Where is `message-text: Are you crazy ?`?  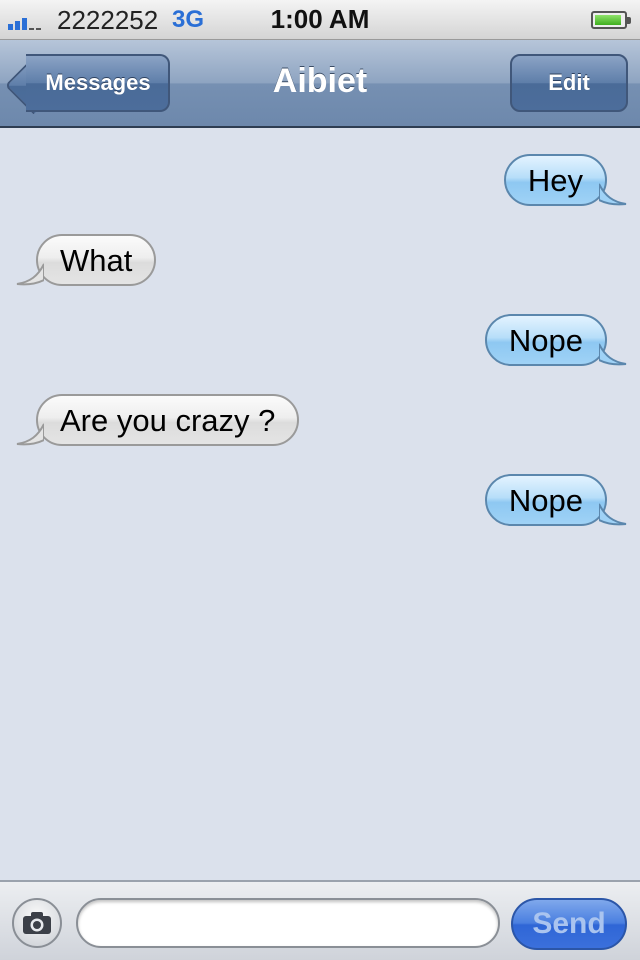
message-text: Are you crazy ? is located at coordinates (168, 420).